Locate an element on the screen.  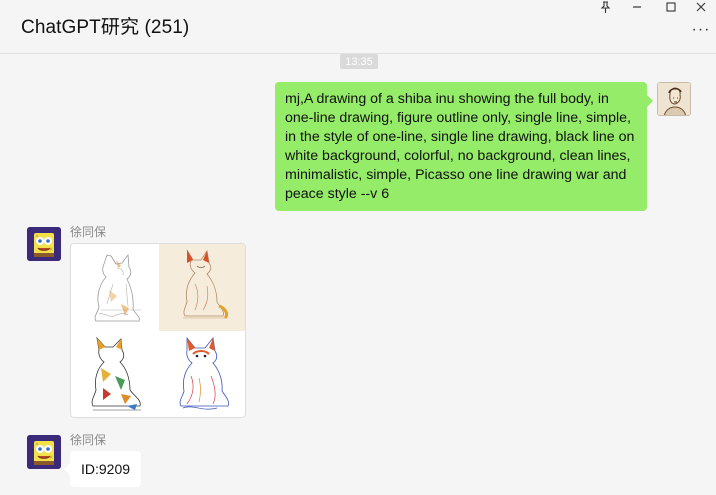
chat-title: ChatGPT研究 (251) is located at coordinates (105, 27).